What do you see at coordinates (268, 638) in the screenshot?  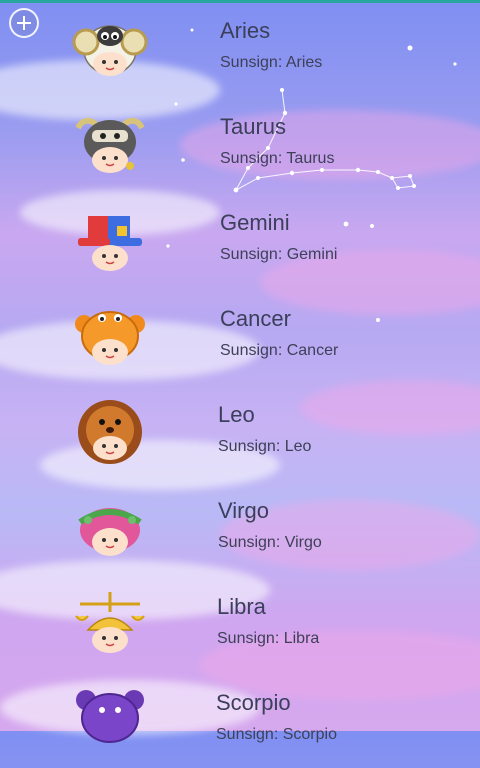 I see `sunsign-label: Sunsign: Libra` at bounding box center [268, 638].